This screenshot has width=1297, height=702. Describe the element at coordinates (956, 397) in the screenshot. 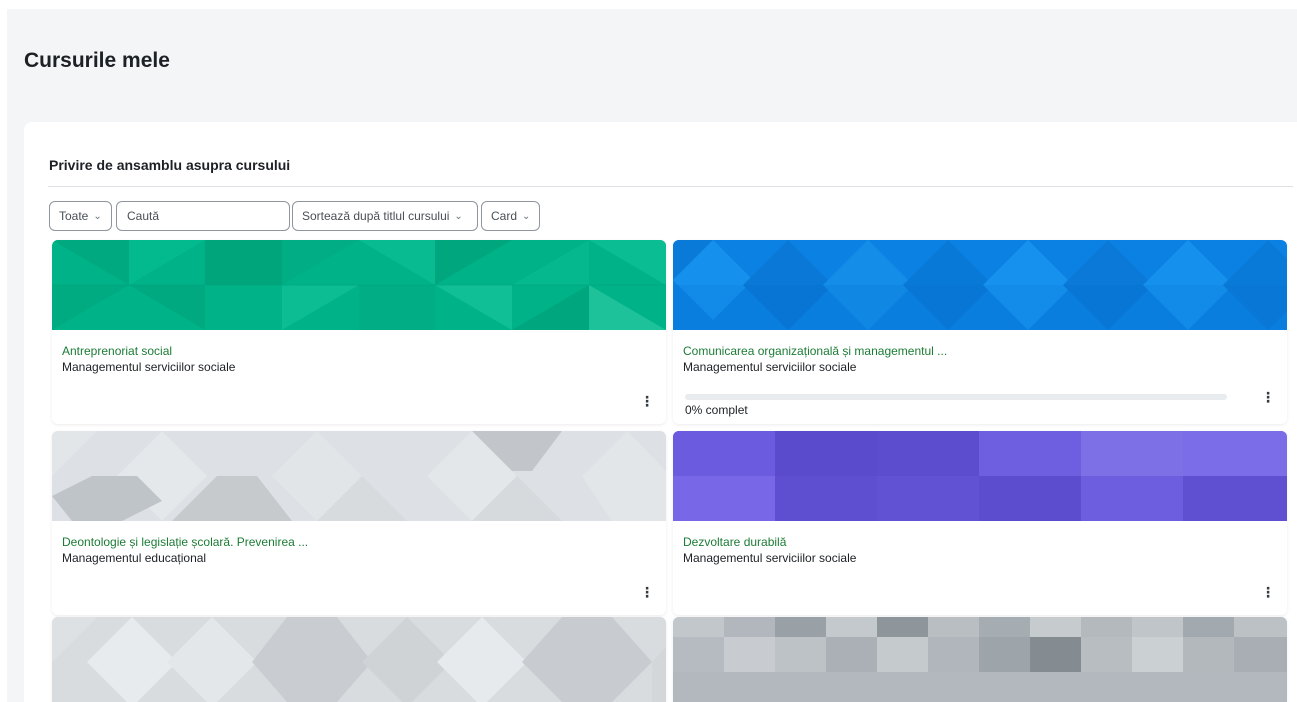

I see `progress-bar` at that location.